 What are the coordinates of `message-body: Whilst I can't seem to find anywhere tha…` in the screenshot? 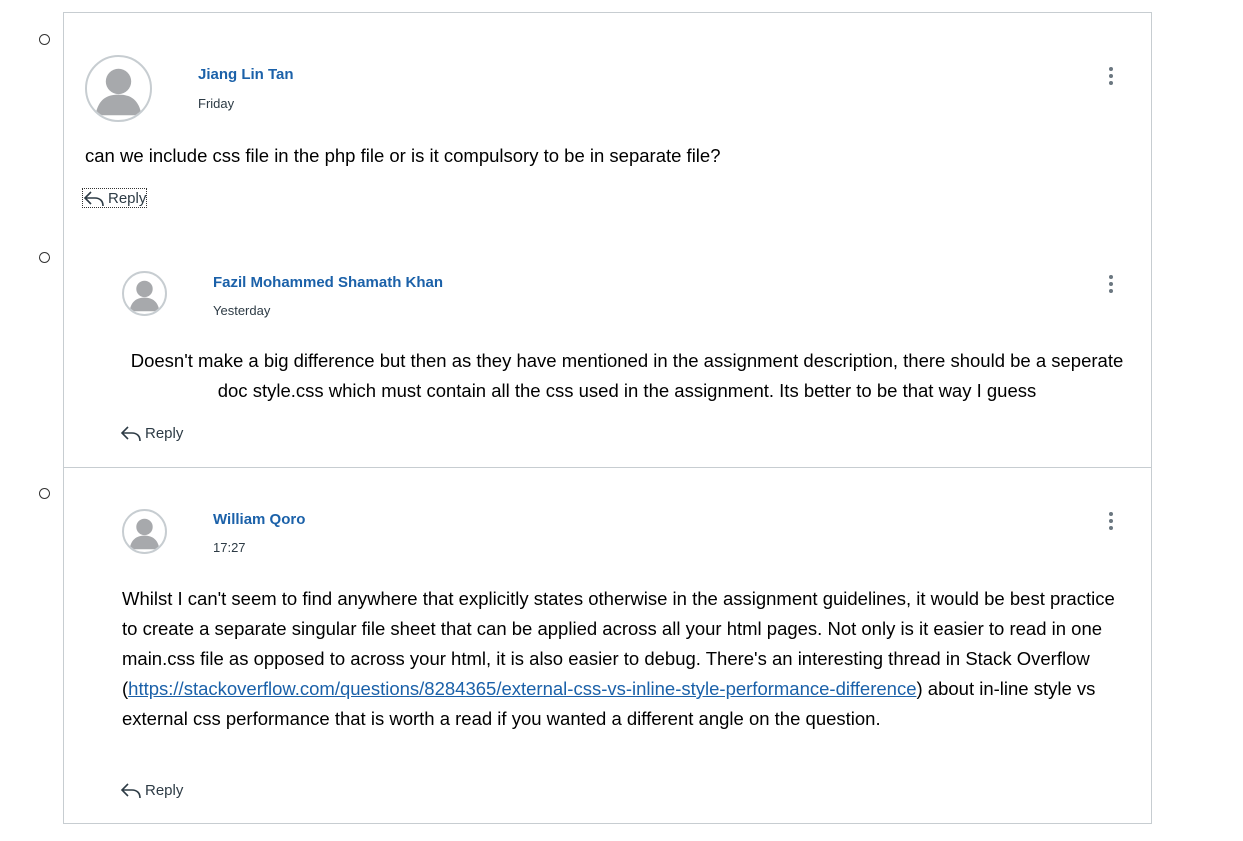 It's located at (622, 659).